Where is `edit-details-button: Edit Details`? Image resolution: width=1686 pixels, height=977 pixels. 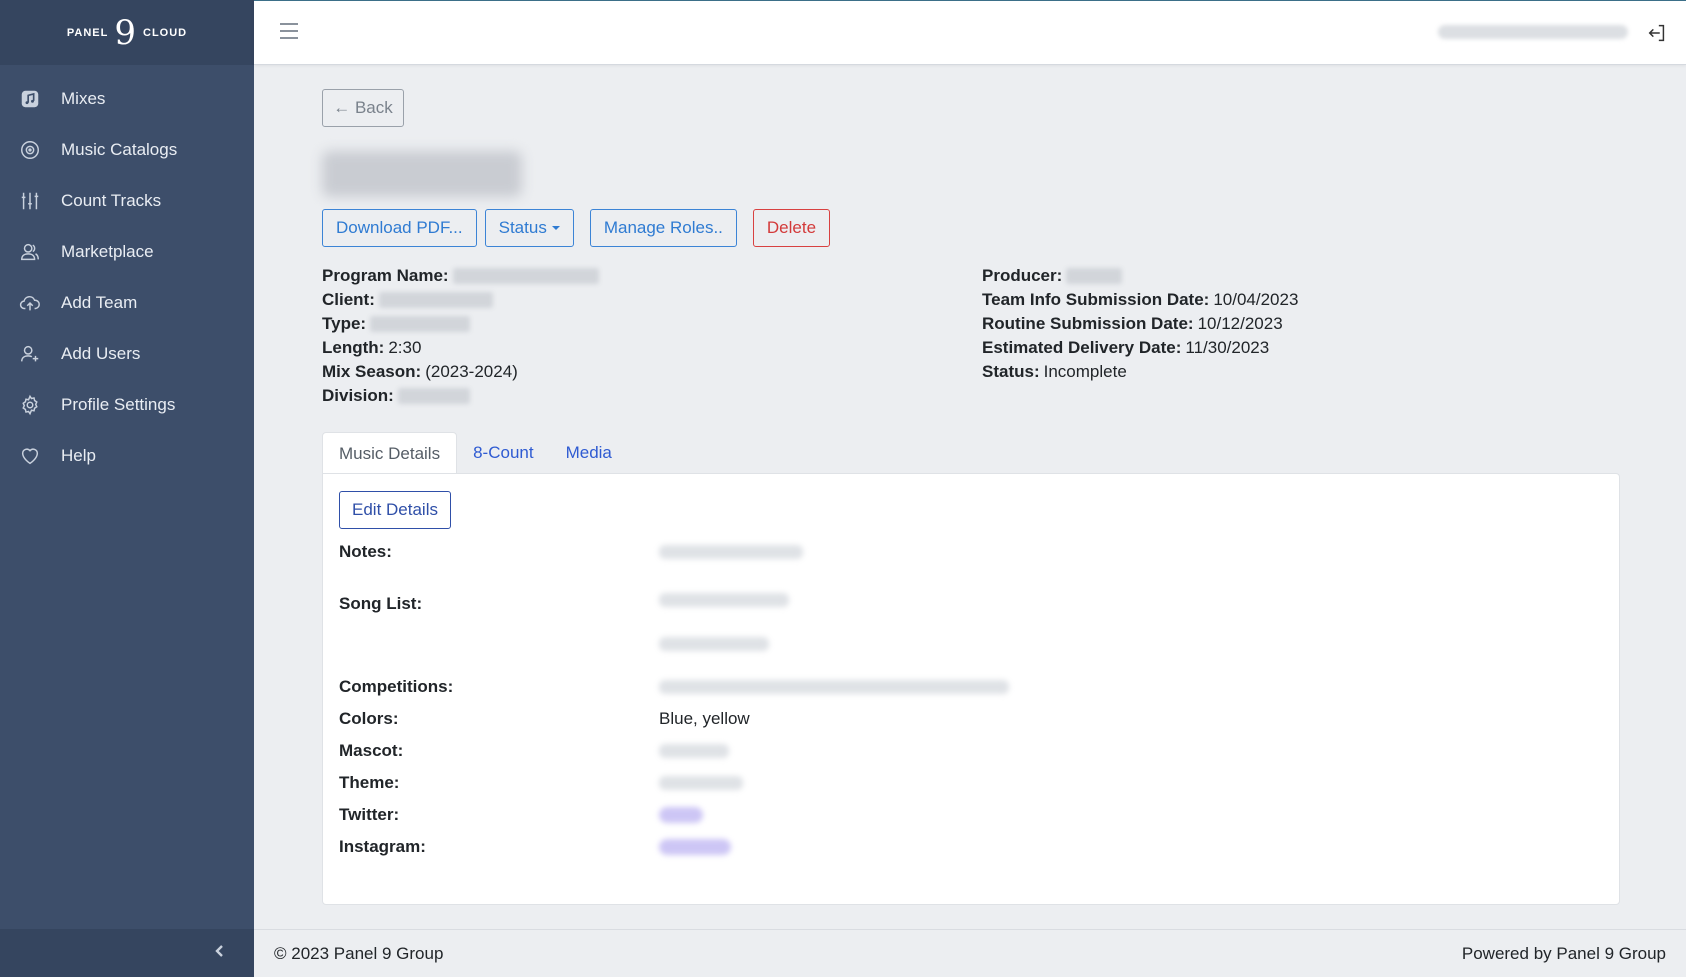 edit-details-button: Edit Details is located at coordinates (395, 510).